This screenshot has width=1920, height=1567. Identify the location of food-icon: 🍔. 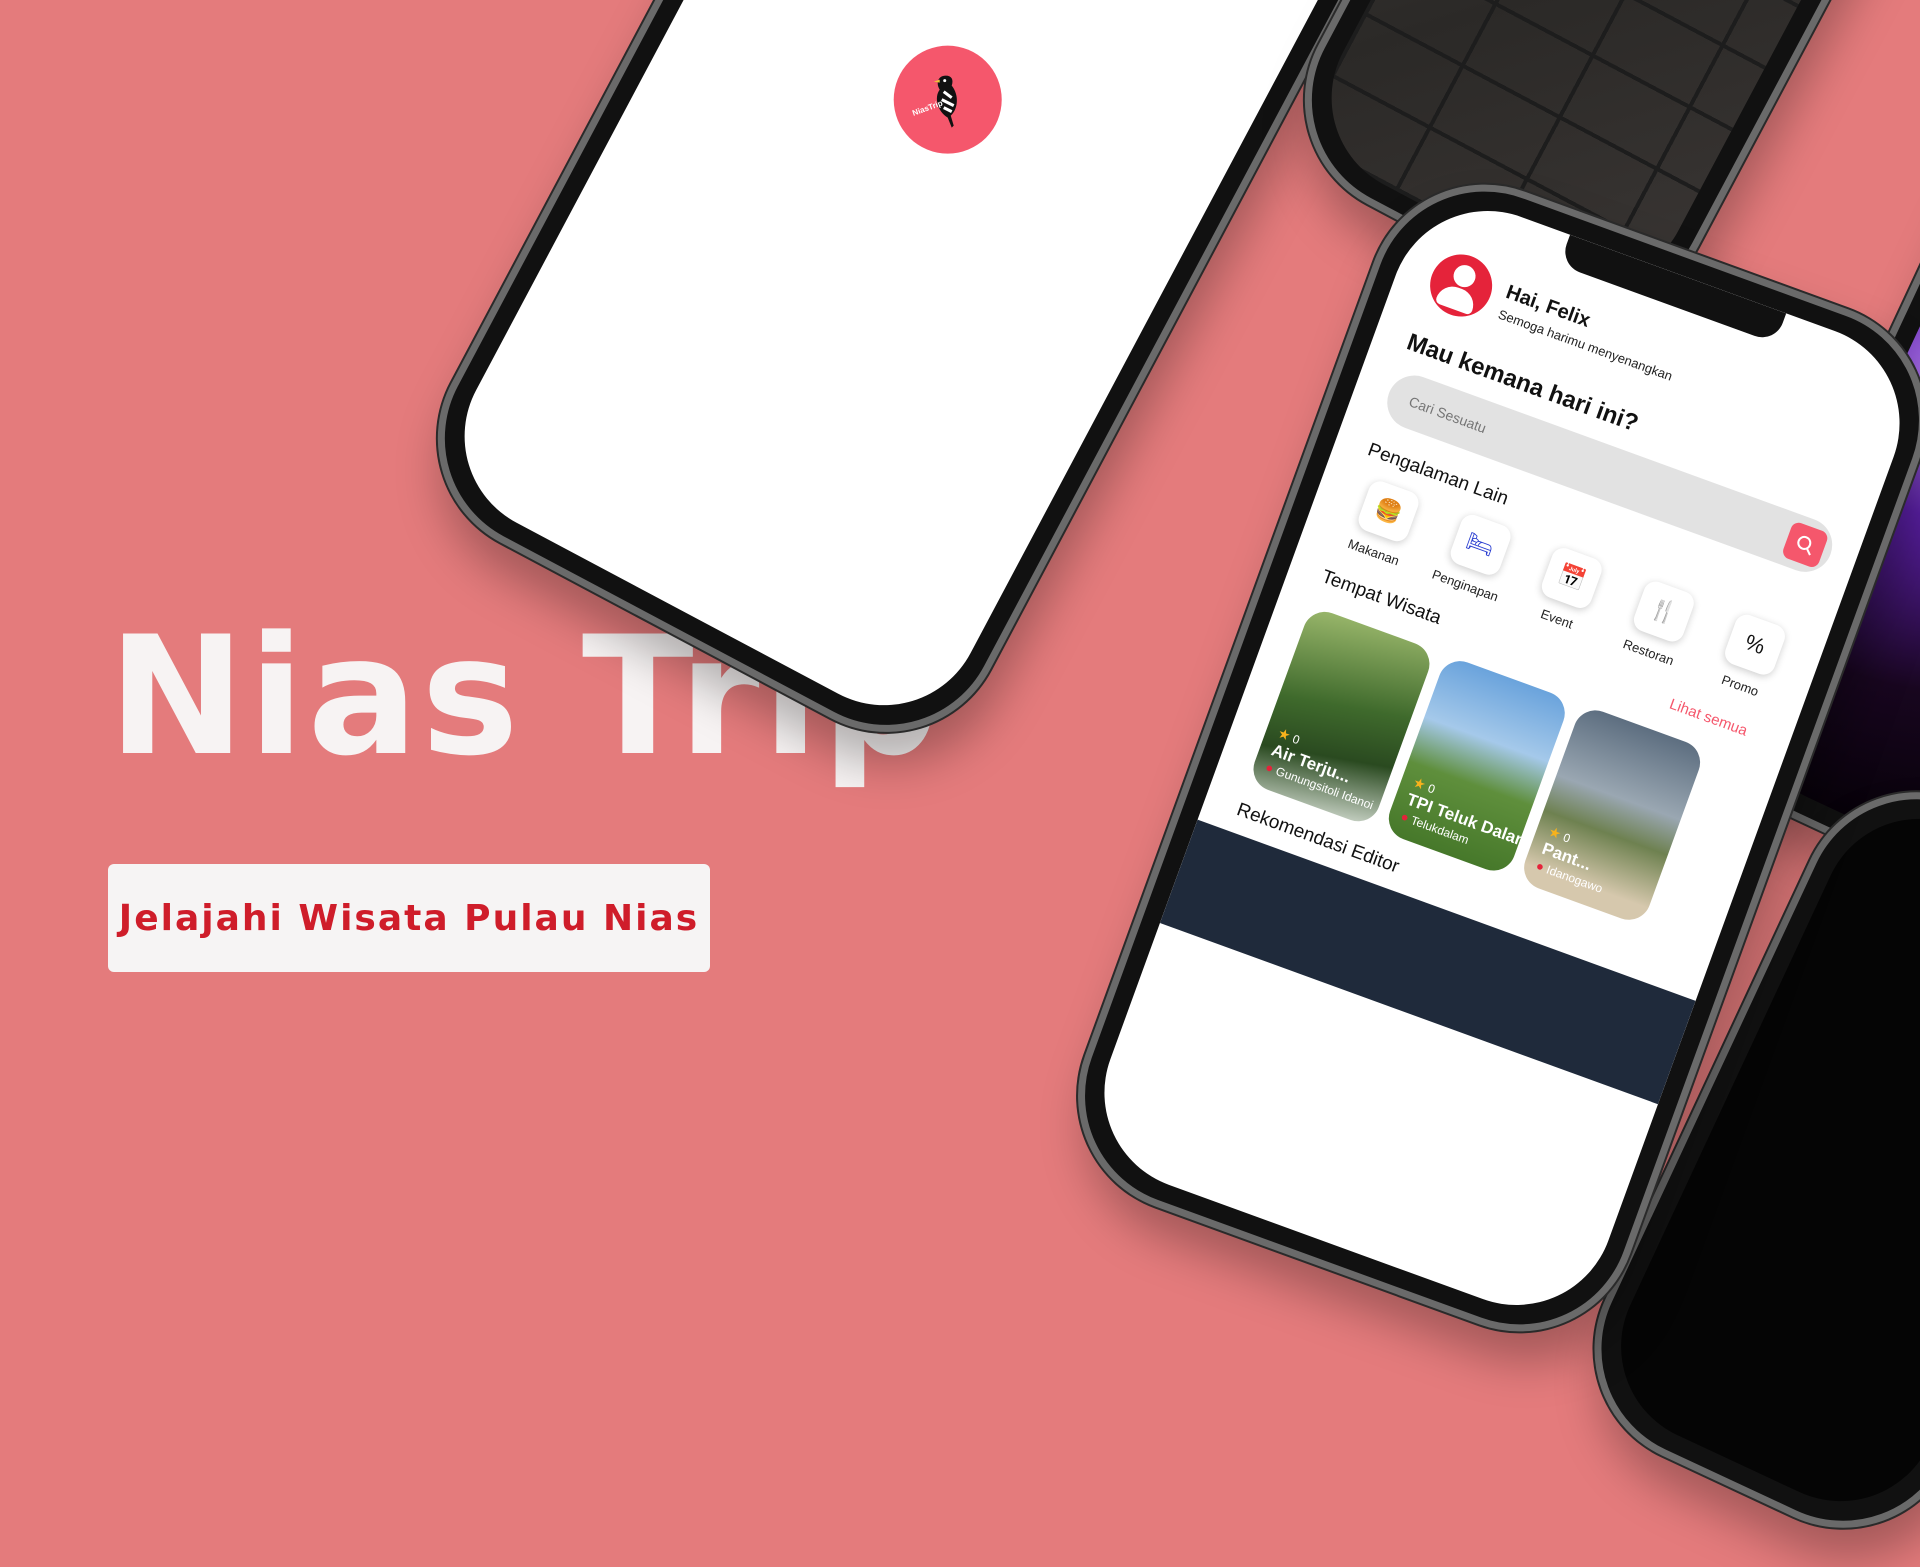
(1388, 511).